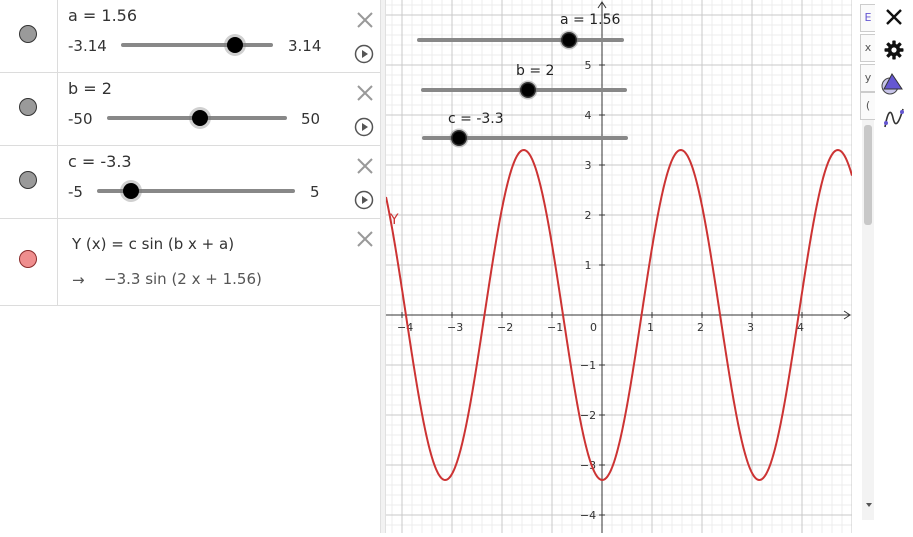 The image size is (913, 537). What do you see at coordinates (28, 34) in the screenshot?
I see `visibility-toggle-a` at bounding box center [28, 34].